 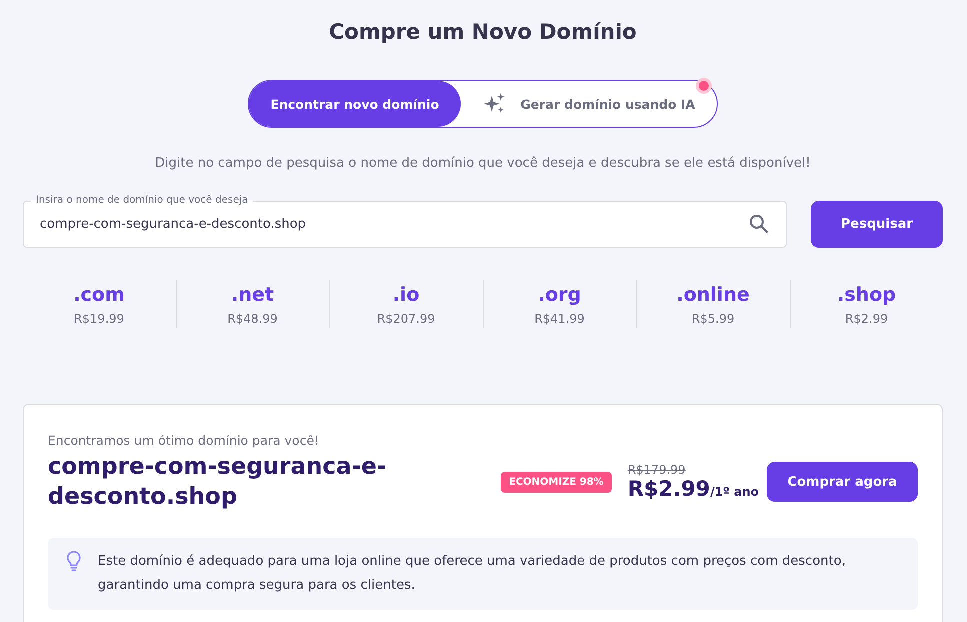 I want to click on tld-name: .net, so click(x=252, y=295).